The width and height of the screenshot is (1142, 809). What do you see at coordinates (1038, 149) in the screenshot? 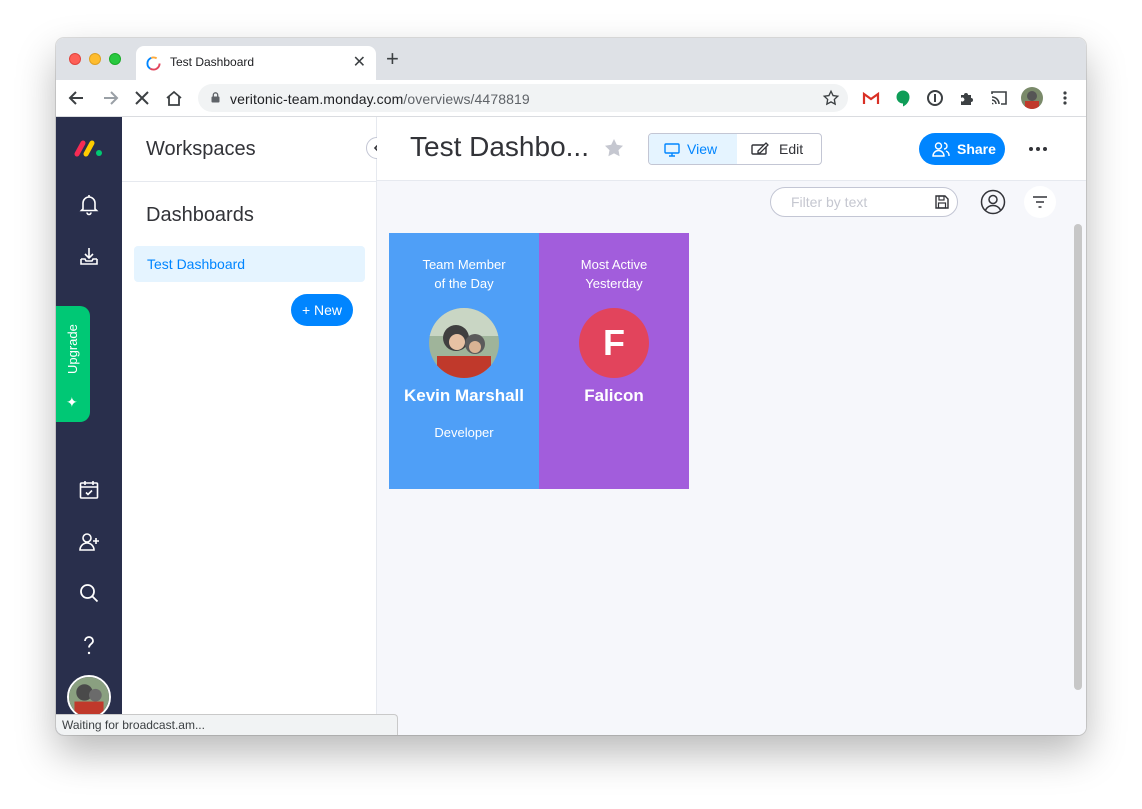
I see `more-options-icon` at bounding box center [1038, 149].